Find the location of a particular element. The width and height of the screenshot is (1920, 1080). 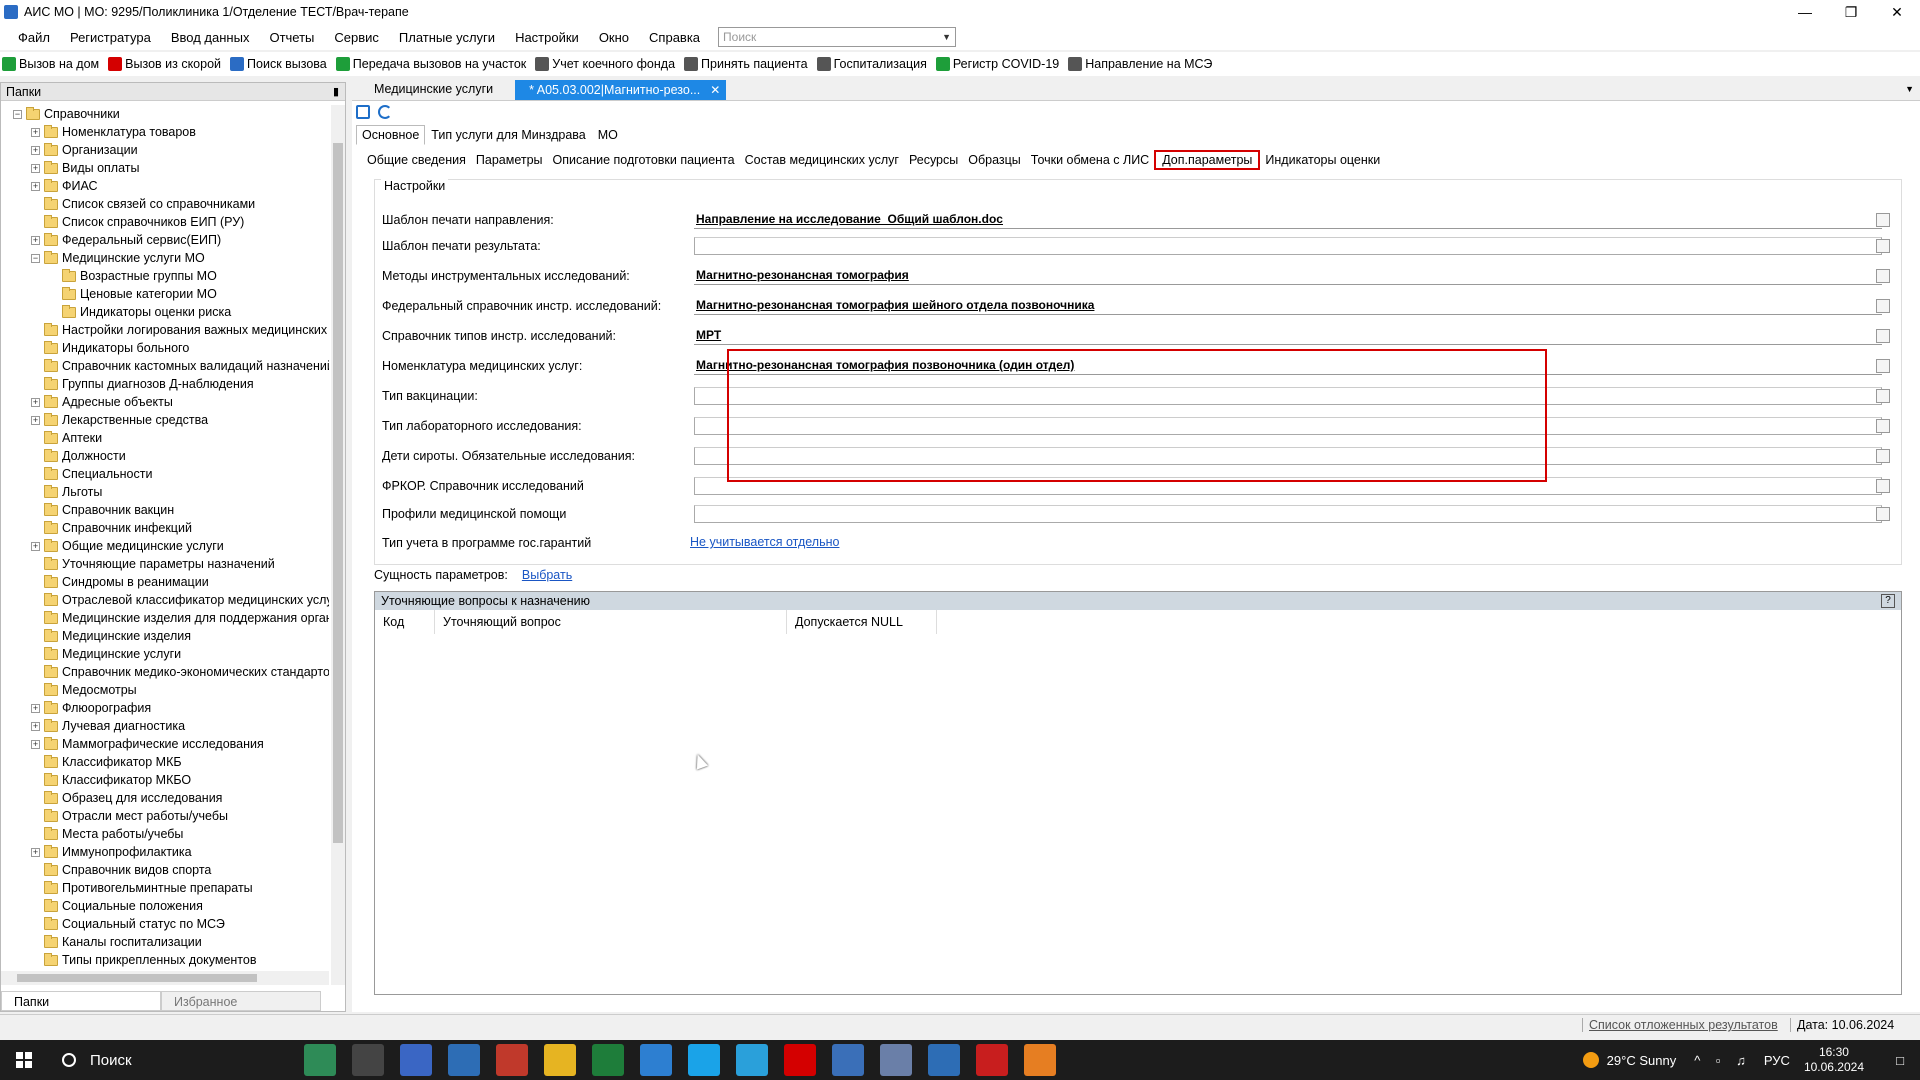

doc-tab-med-services: Медицинские услуги is located at coordinates (433, 90).